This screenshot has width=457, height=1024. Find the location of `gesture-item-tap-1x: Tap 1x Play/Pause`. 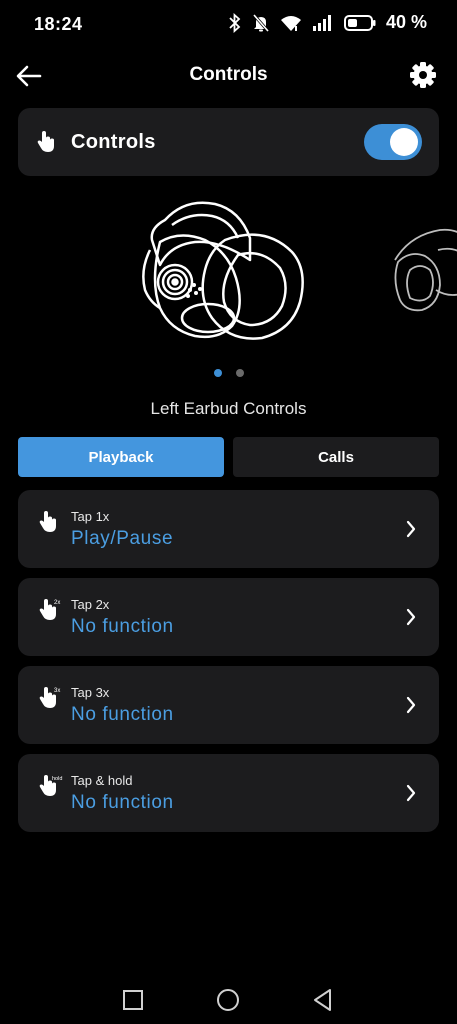

gesture-item-tap-1x: Tap 1x Play/Pause is located at coordinates (228, 529).